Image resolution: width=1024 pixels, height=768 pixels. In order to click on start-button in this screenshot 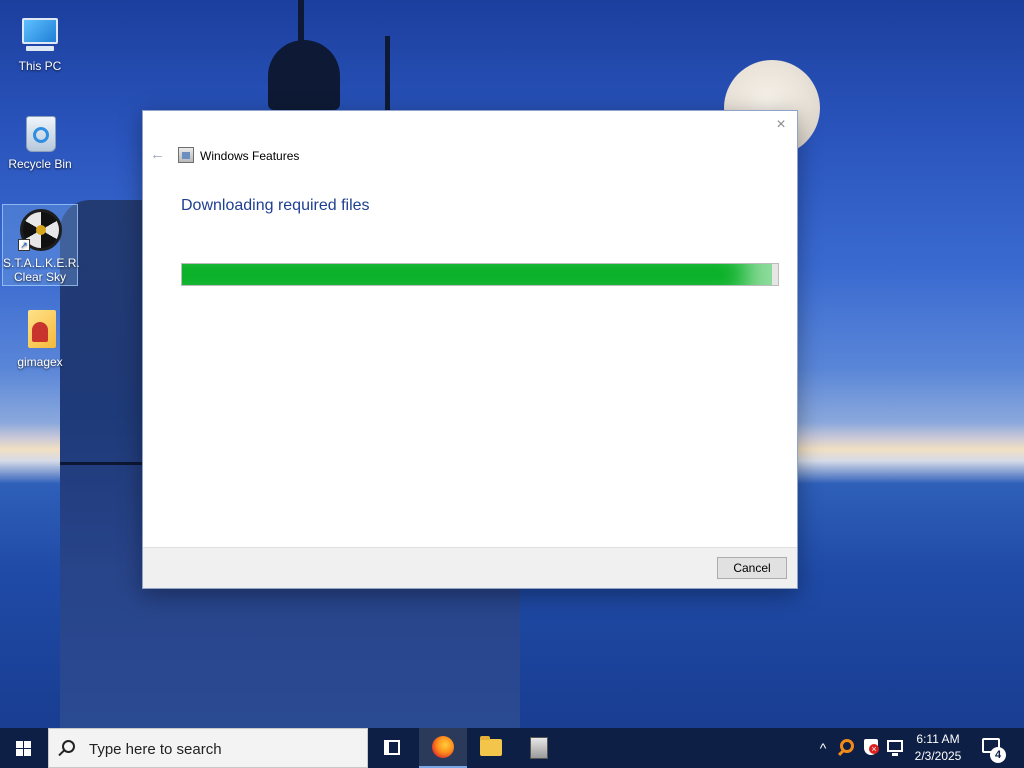, I will do `click(24, 748)`.